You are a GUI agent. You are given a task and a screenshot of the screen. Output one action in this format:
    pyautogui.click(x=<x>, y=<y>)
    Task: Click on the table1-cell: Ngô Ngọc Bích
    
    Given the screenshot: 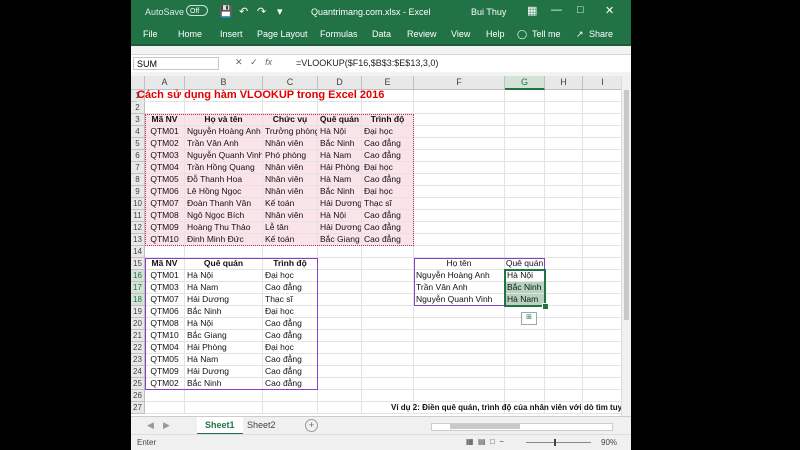 What is the action you would take?
    pyautogui.click(x=224, y=216)
    